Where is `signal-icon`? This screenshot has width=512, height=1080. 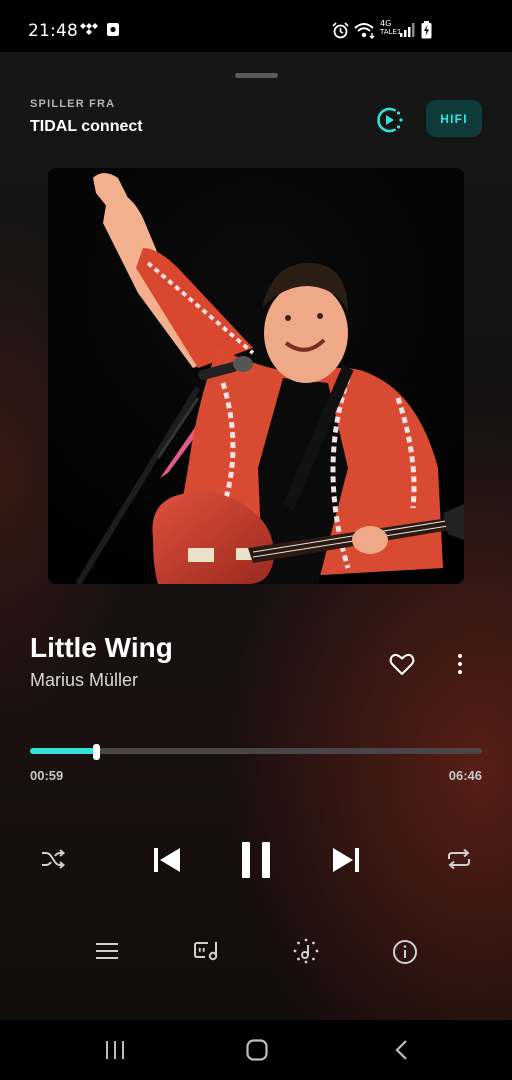
signal-icon is located at coordinates (408, 30).